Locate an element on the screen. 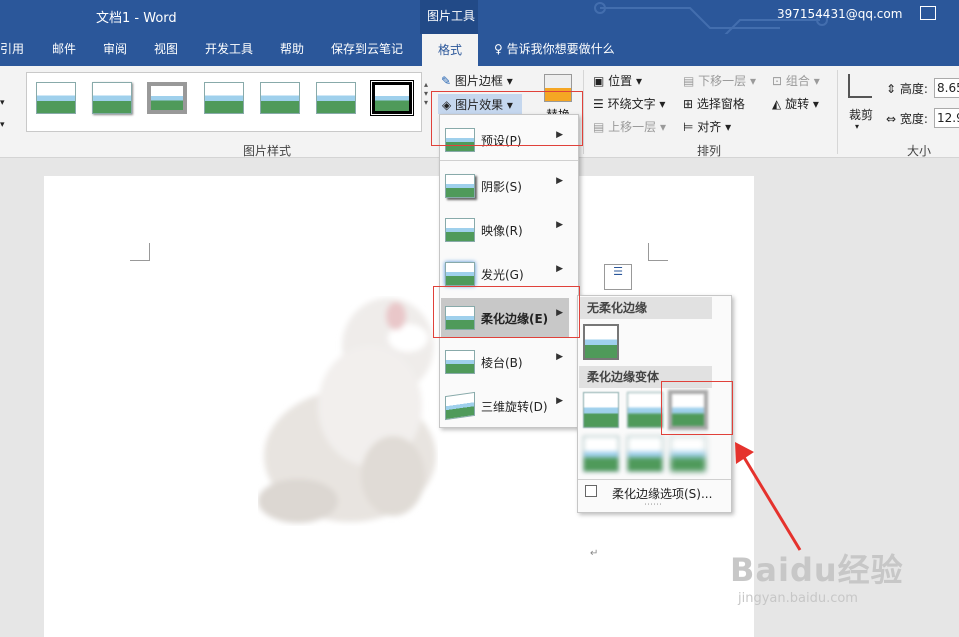  tab-developer: 开发工具 is located at coordinates (229, 48).